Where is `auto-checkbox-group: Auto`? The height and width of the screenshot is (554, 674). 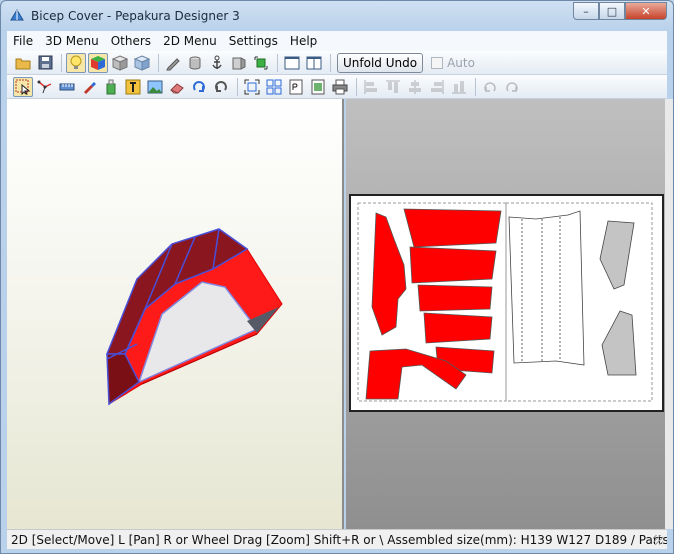
auto-checkbox-group: Auto is located at coordinates (453, 63).